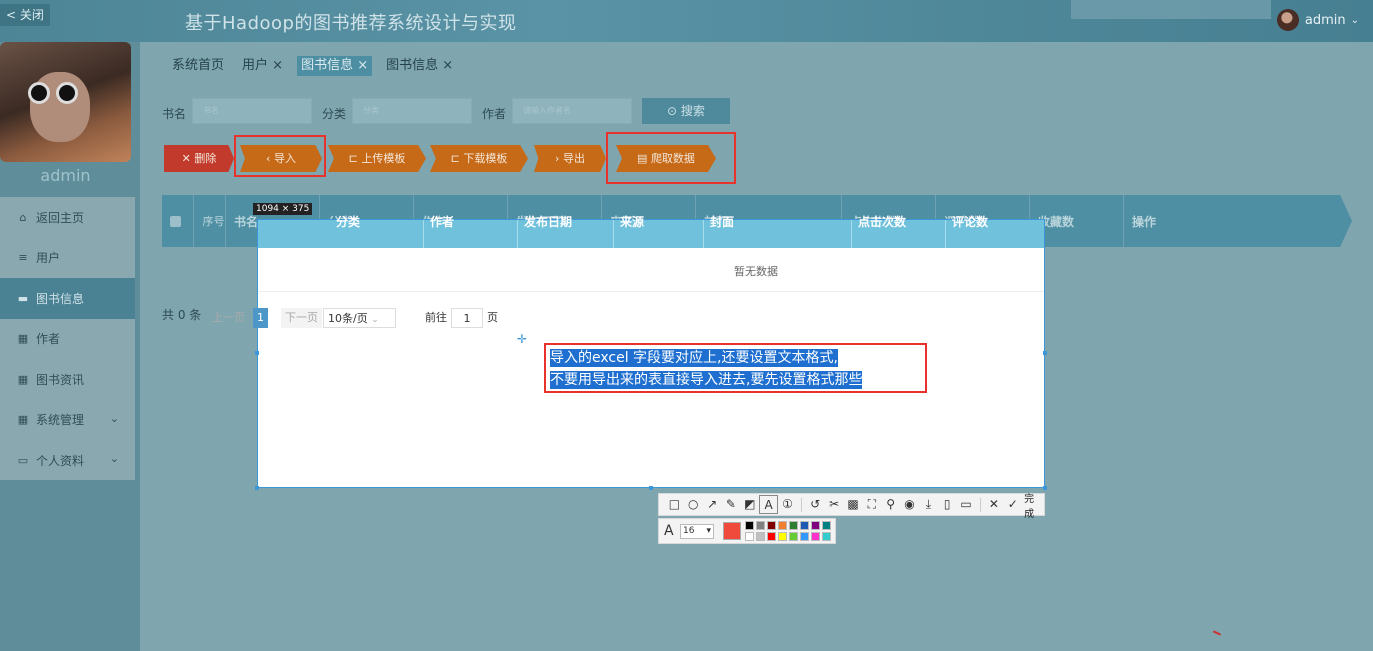 This screenshot has width=1373, height=651. Describe the element at coordinates (260, 318) in the screenshot. I see `page-1-button: 1` at that location.